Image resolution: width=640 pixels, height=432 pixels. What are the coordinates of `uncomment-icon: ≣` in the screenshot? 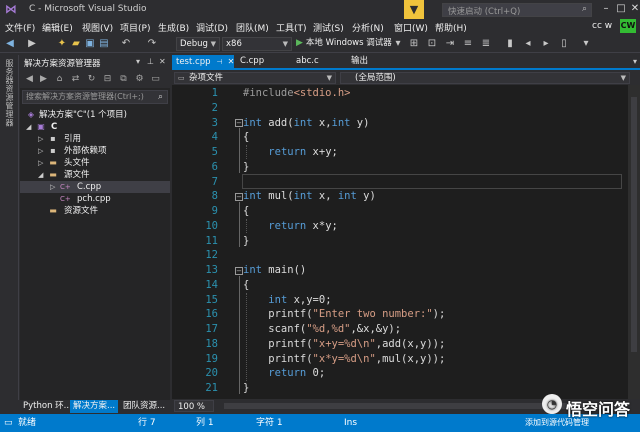 It's located at (486, 43).